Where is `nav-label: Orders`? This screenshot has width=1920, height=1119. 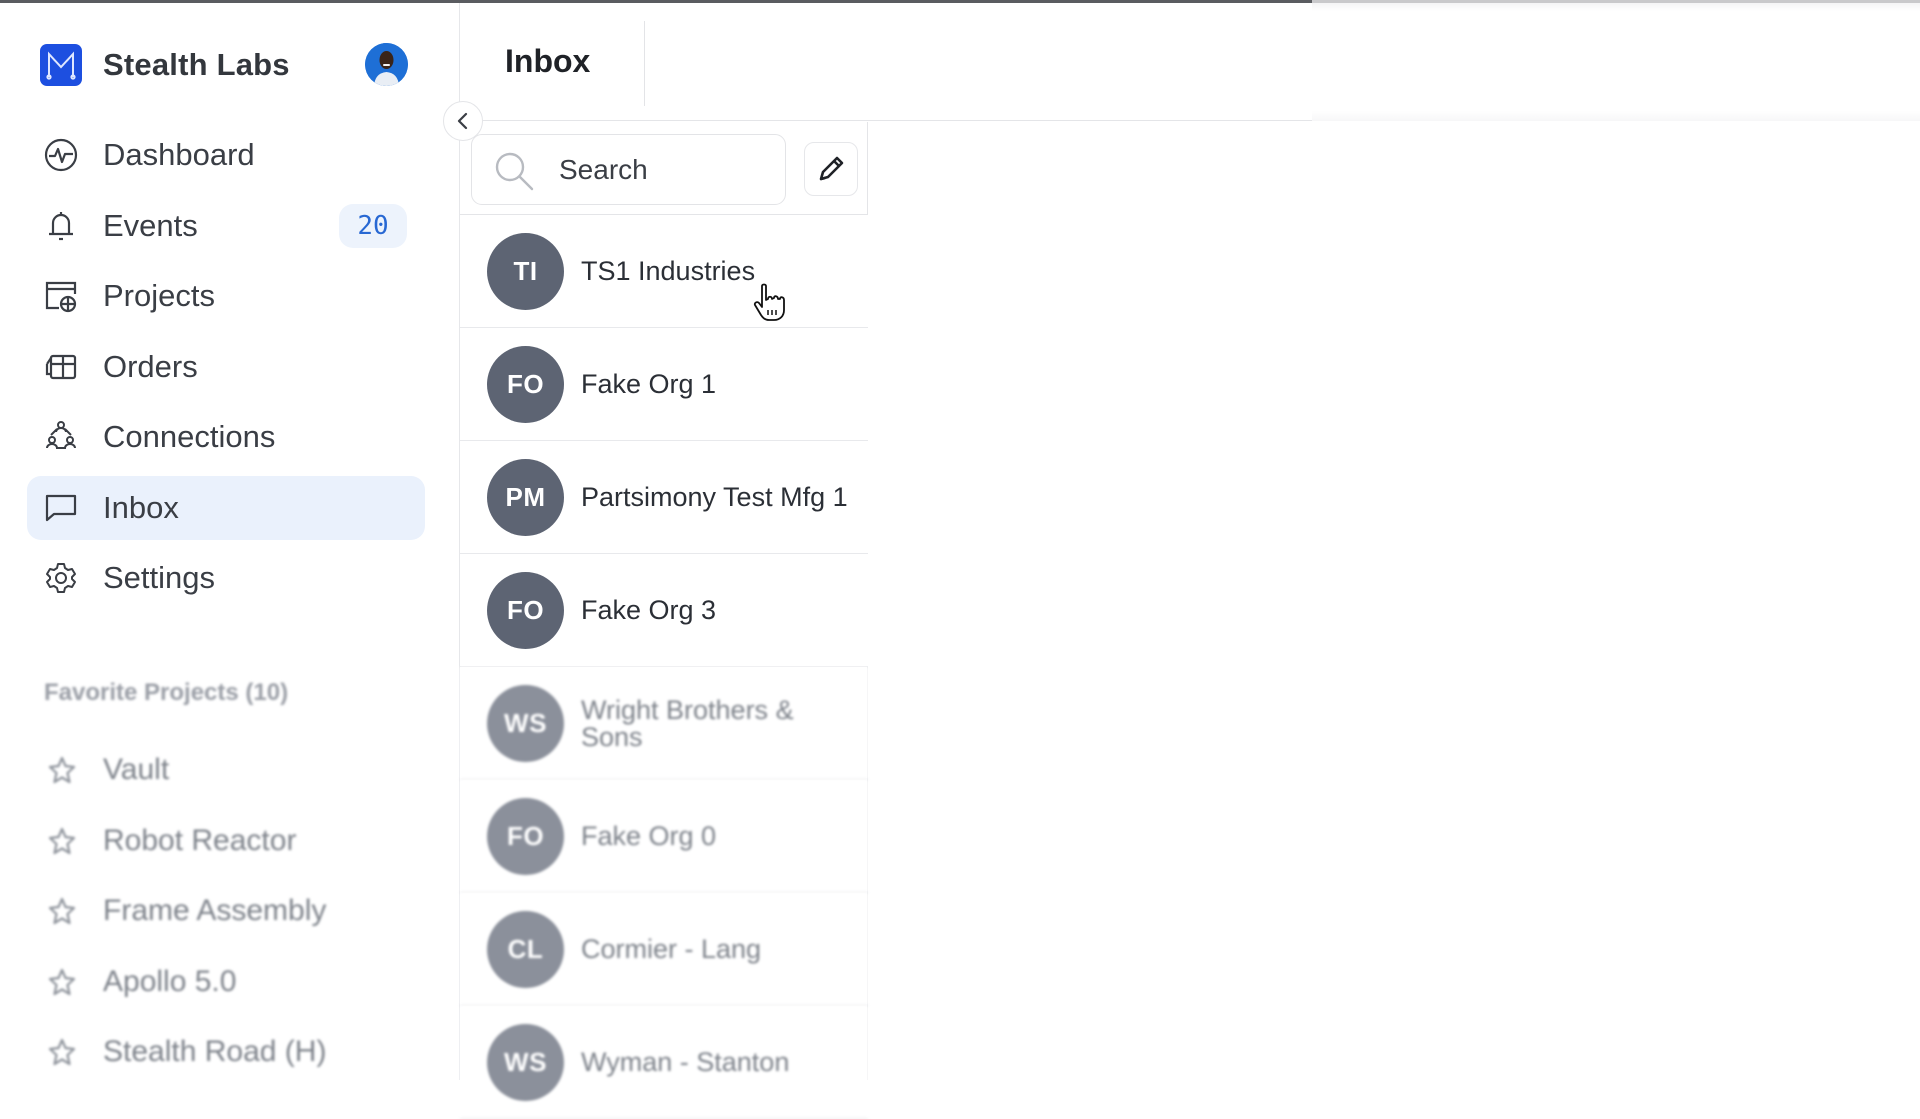
nav-label: Orders is located at coordinates (150, 366).